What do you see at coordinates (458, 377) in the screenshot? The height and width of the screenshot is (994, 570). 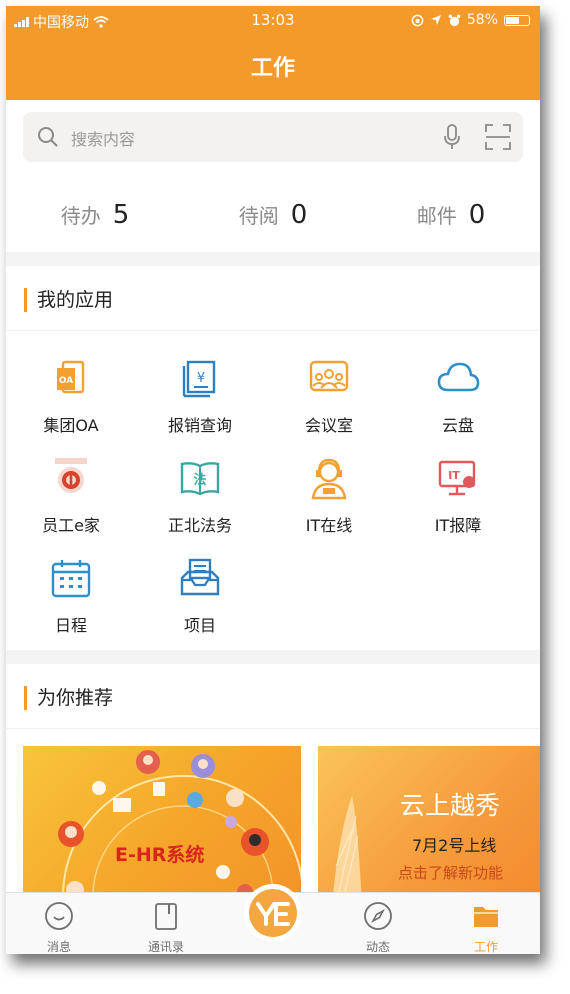 I see `cloud-icon` at bounding box center [458, 377].